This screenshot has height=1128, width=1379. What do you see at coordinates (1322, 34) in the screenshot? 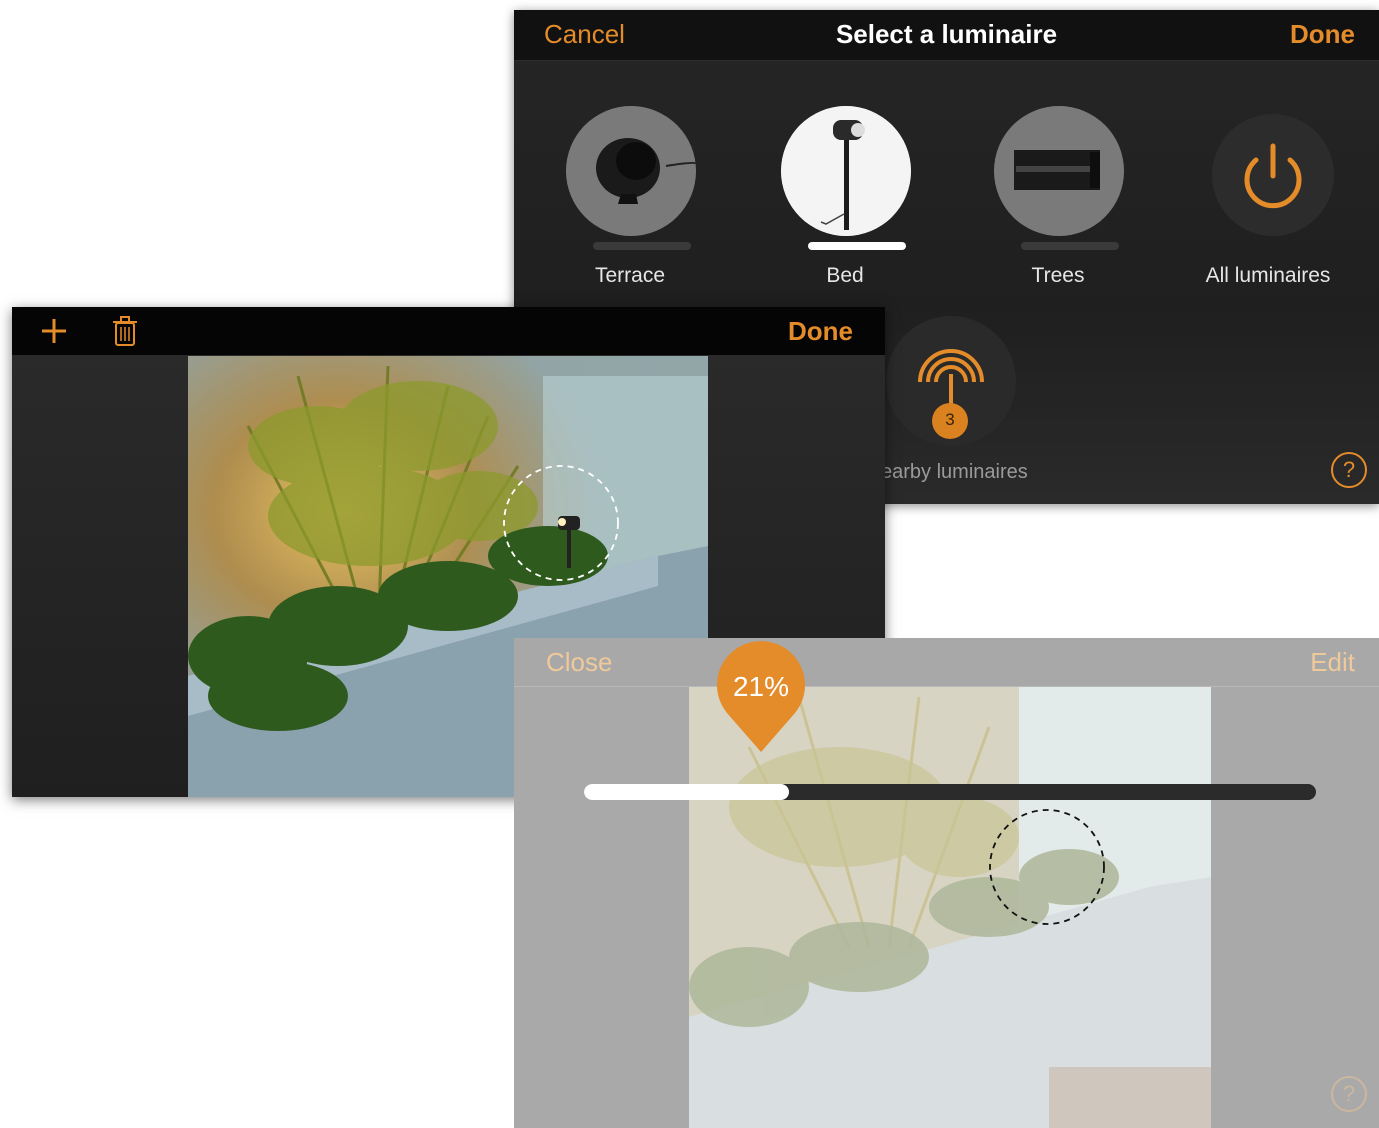
I see `select-done-button: Done` at bounding box center [1322, 34].